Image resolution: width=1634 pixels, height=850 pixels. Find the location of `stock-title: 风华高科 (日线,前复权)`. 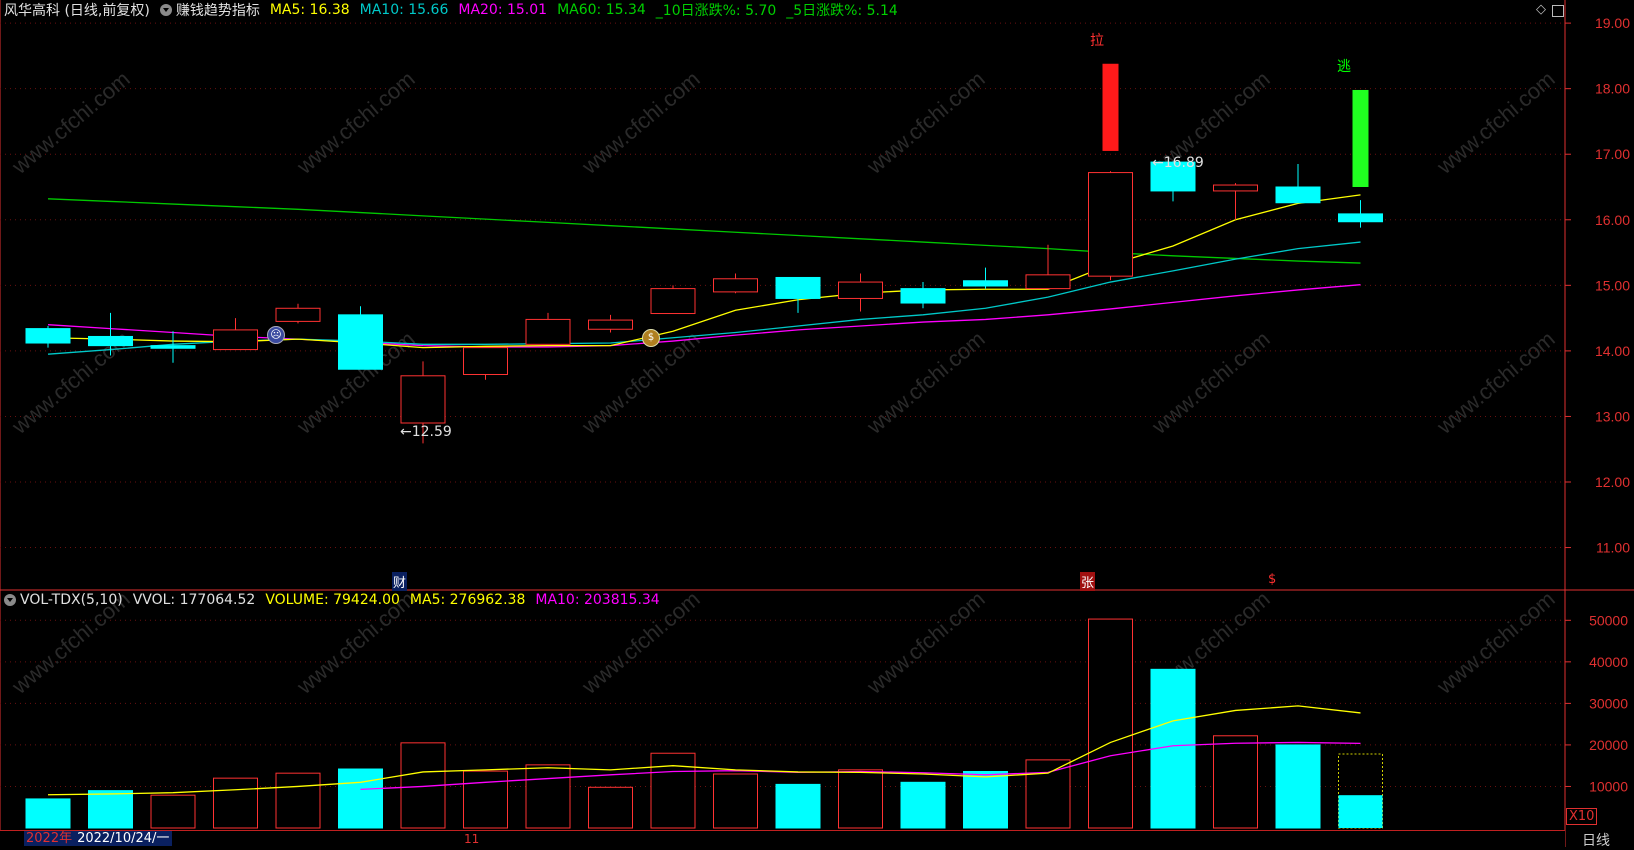

stock-title: 风华高科 (日线,前复权) is located at coordinates (77, 11).